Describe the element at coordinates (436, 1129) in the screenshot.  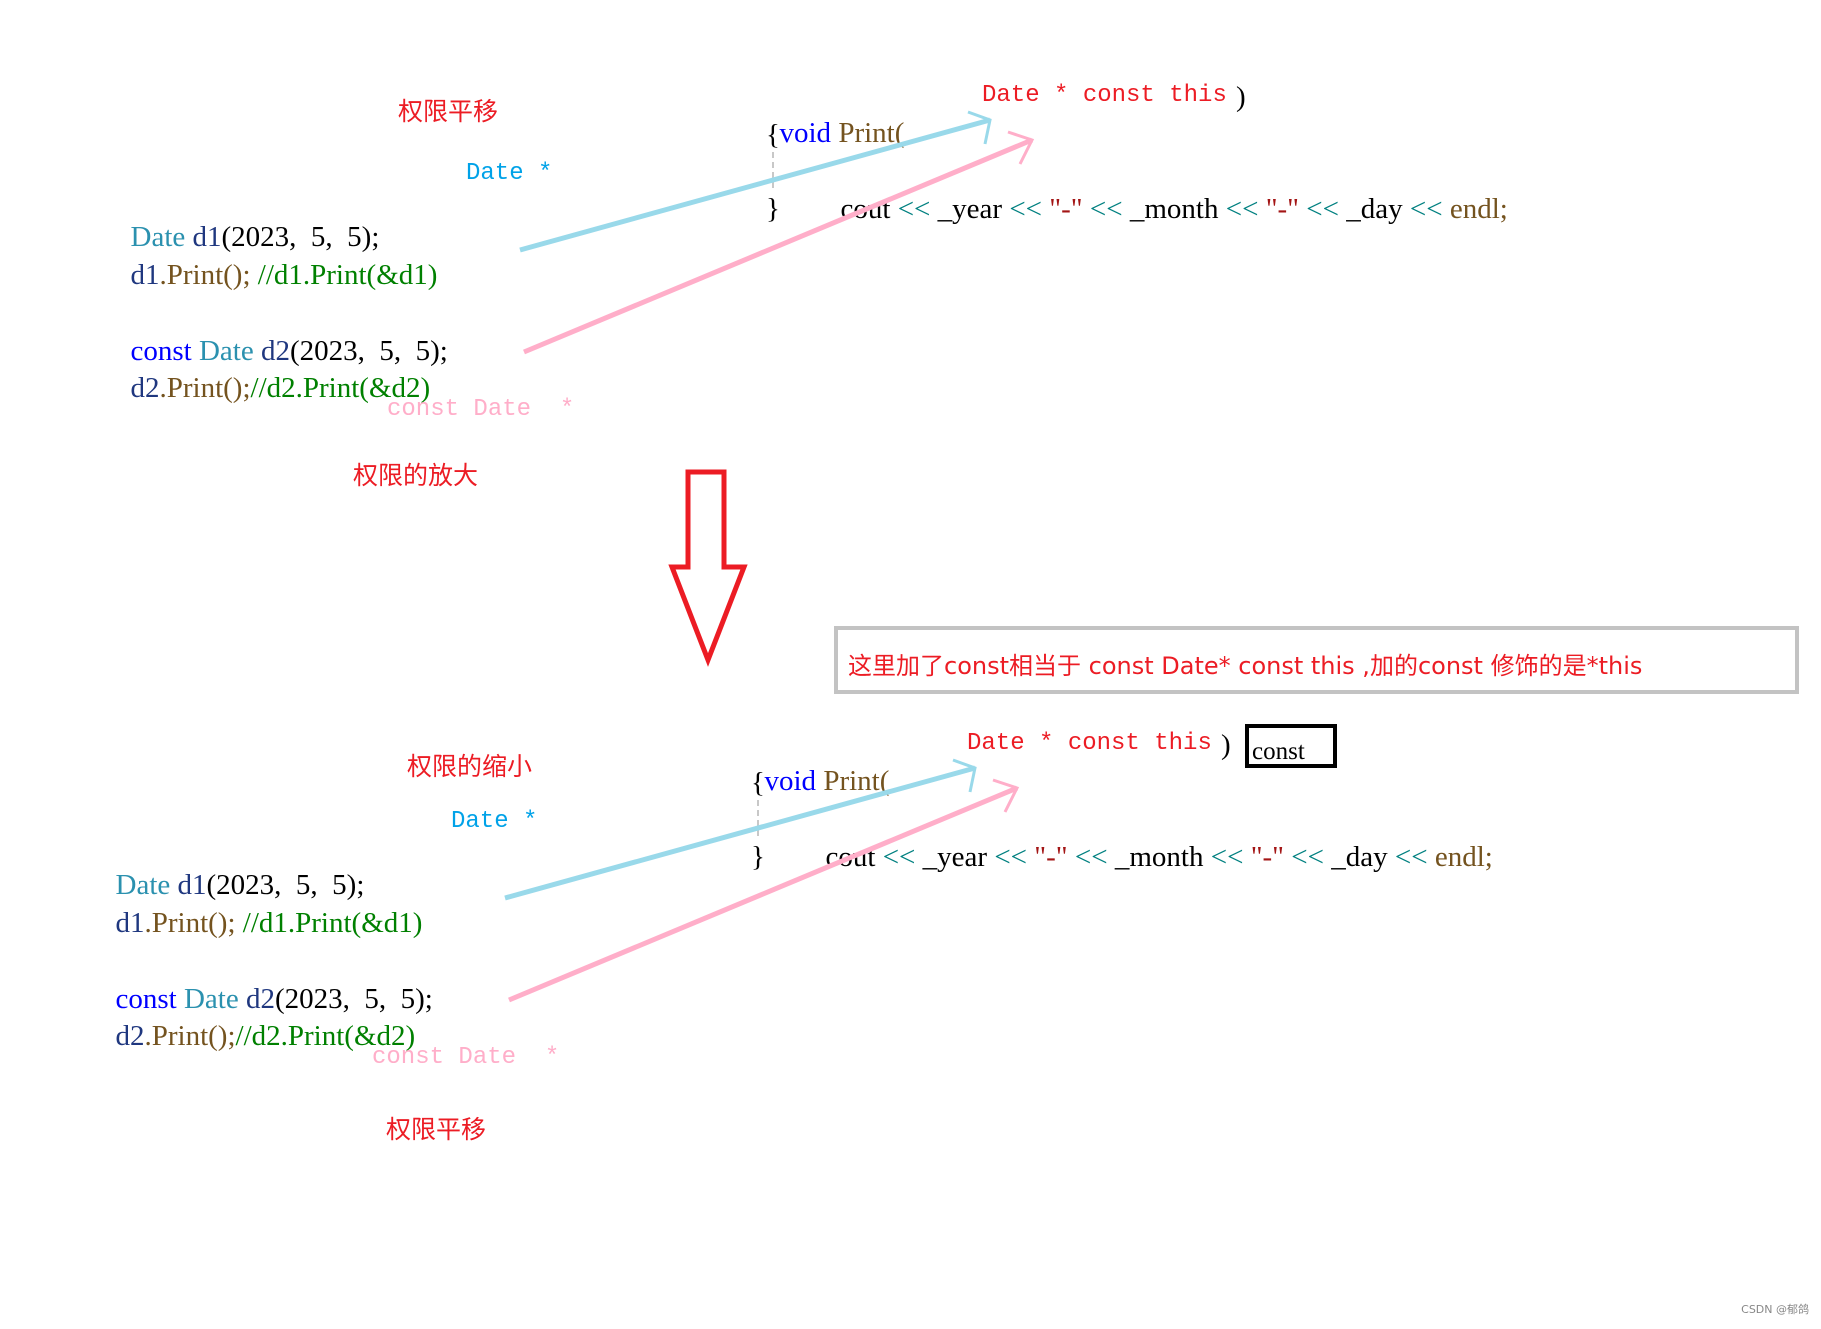
I see `label-permission-shift-bottom: 权限平移` at that location.